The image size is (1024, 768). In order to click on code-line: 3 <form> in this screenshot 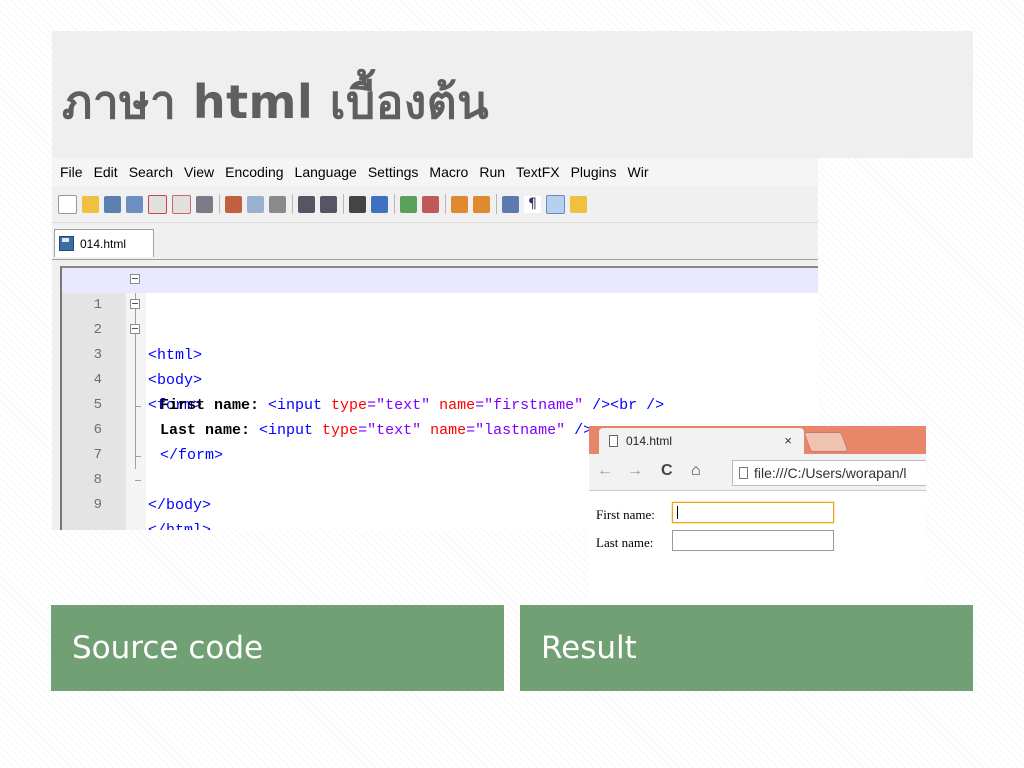, I will do `click(440, 366)`.